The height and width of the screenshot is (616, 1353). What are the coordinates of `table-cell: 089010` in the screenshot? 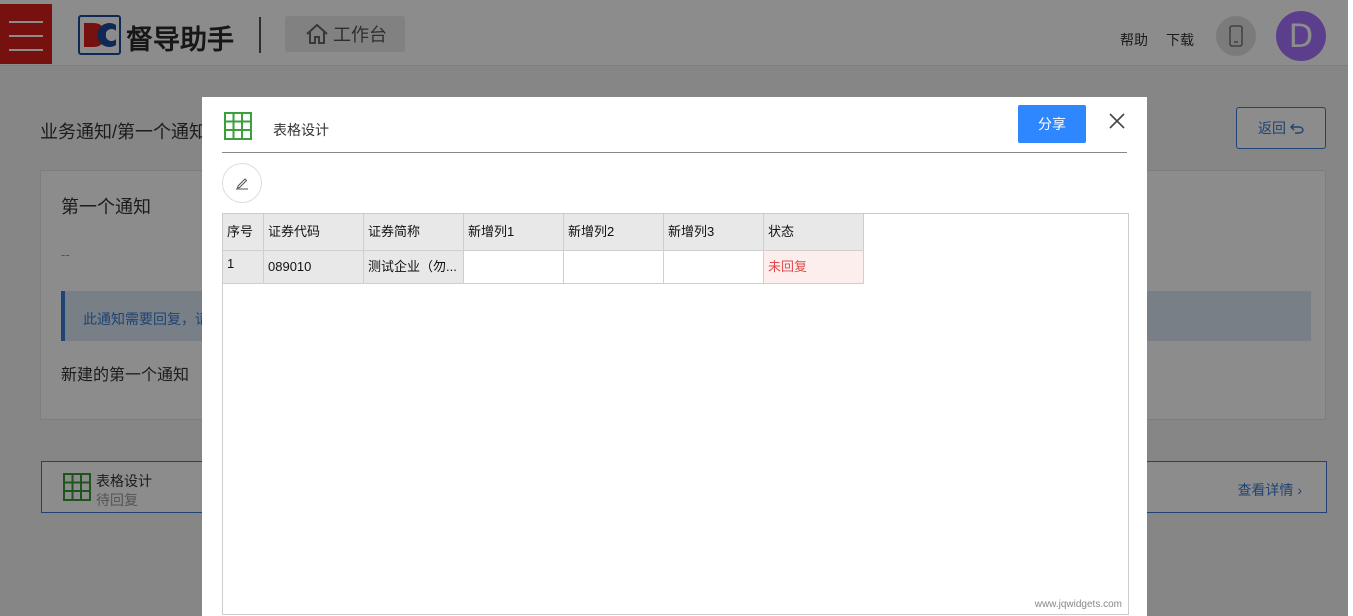 It's located at (314, 267).